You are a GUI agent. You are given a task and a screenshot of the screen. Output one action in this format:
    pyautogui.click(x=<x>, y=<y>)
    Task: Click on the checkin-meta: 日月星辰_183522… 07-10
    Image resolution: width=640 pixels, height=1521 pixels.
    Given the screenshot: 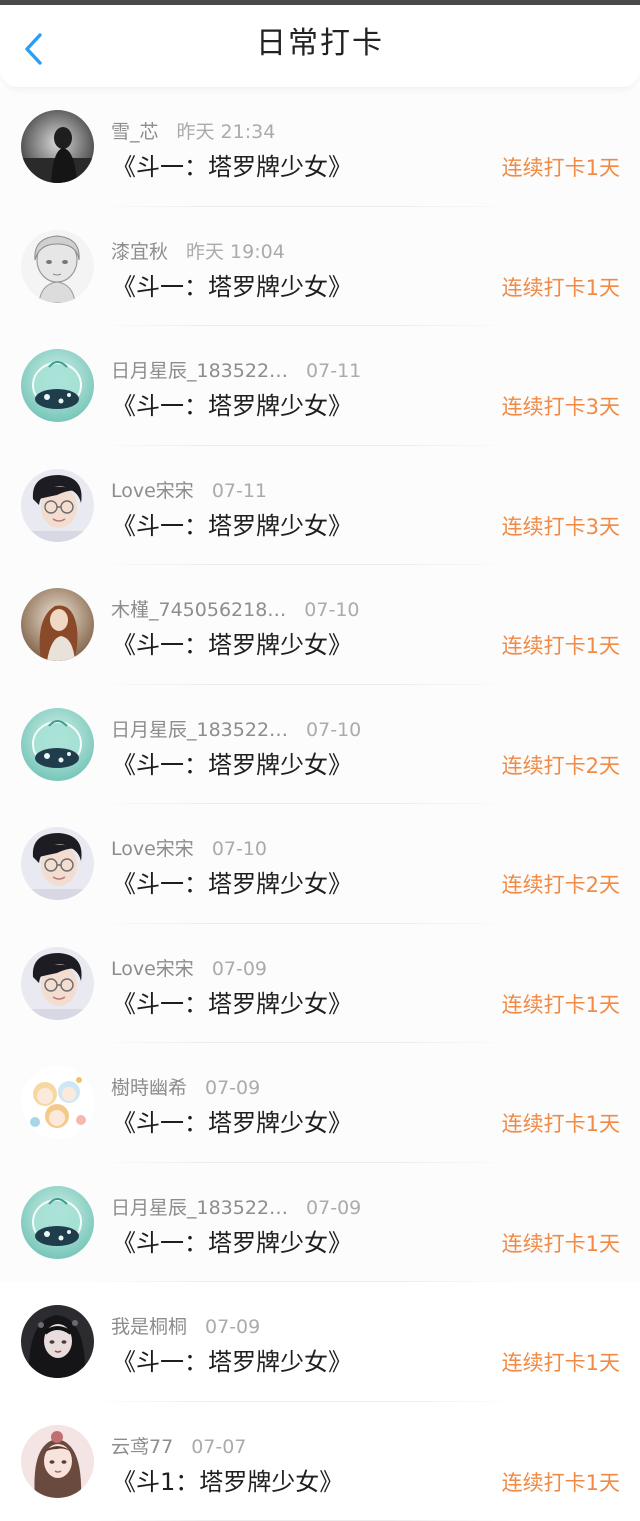 What is the action you would take?
    pyautogui.click(x=236, y=728)
    